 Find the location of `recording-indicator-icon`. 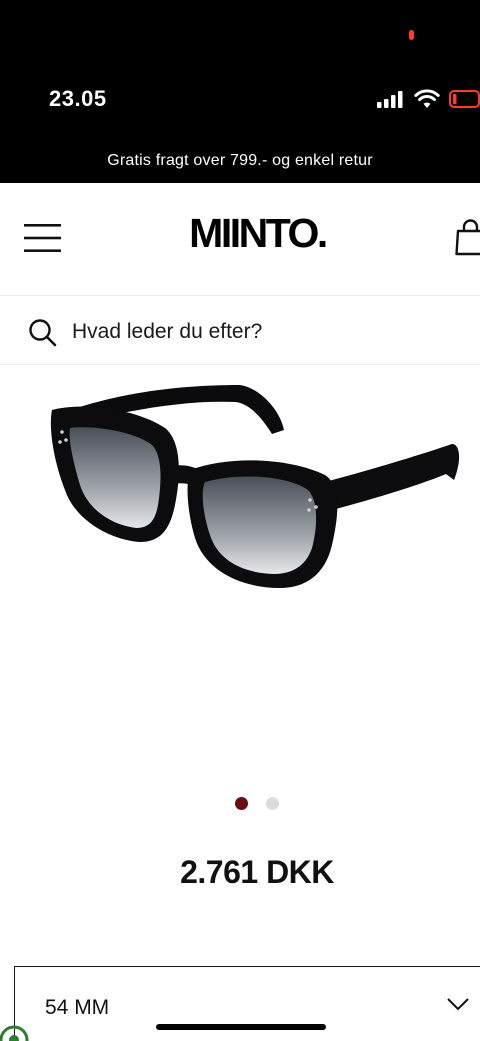

recording-indicator-icon is located at coordinates (411, 35).